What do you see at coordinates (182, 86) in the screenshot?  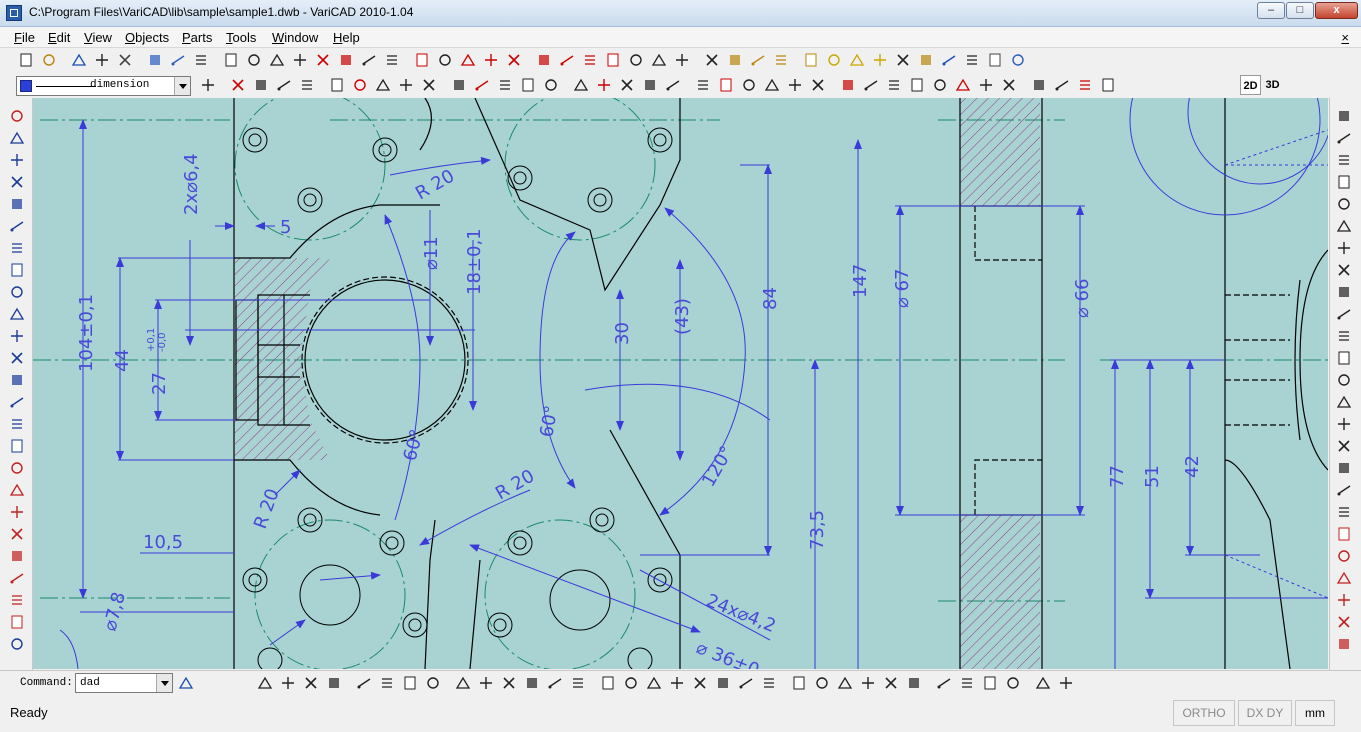 I see `chevron-down-icon` at bounding box center [182, 86].